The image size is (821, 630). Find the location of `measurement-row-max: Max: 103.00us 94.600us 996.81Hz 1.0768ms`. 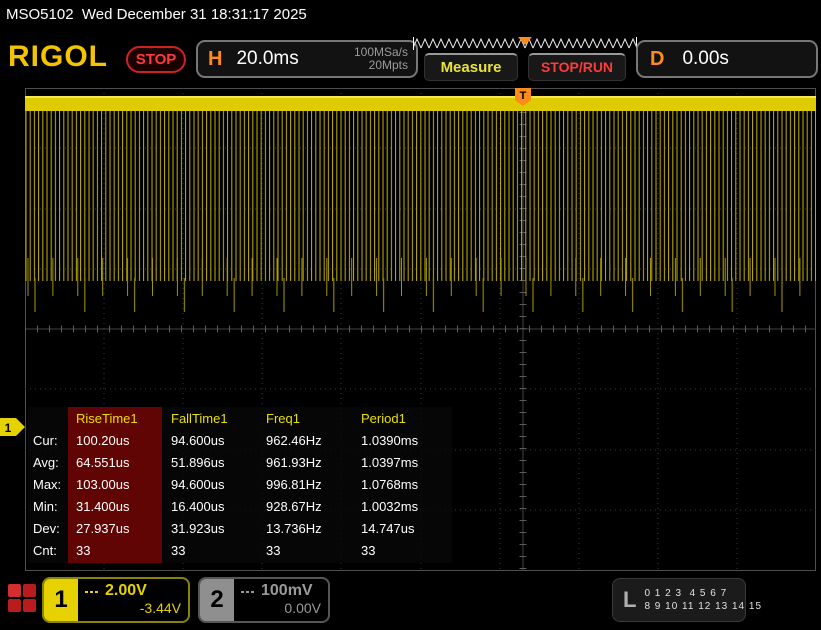

measurement-row-max: Max: 103.00us 94.600us 996.81Hz 1.0768ms is located at coordinates (240, 484).